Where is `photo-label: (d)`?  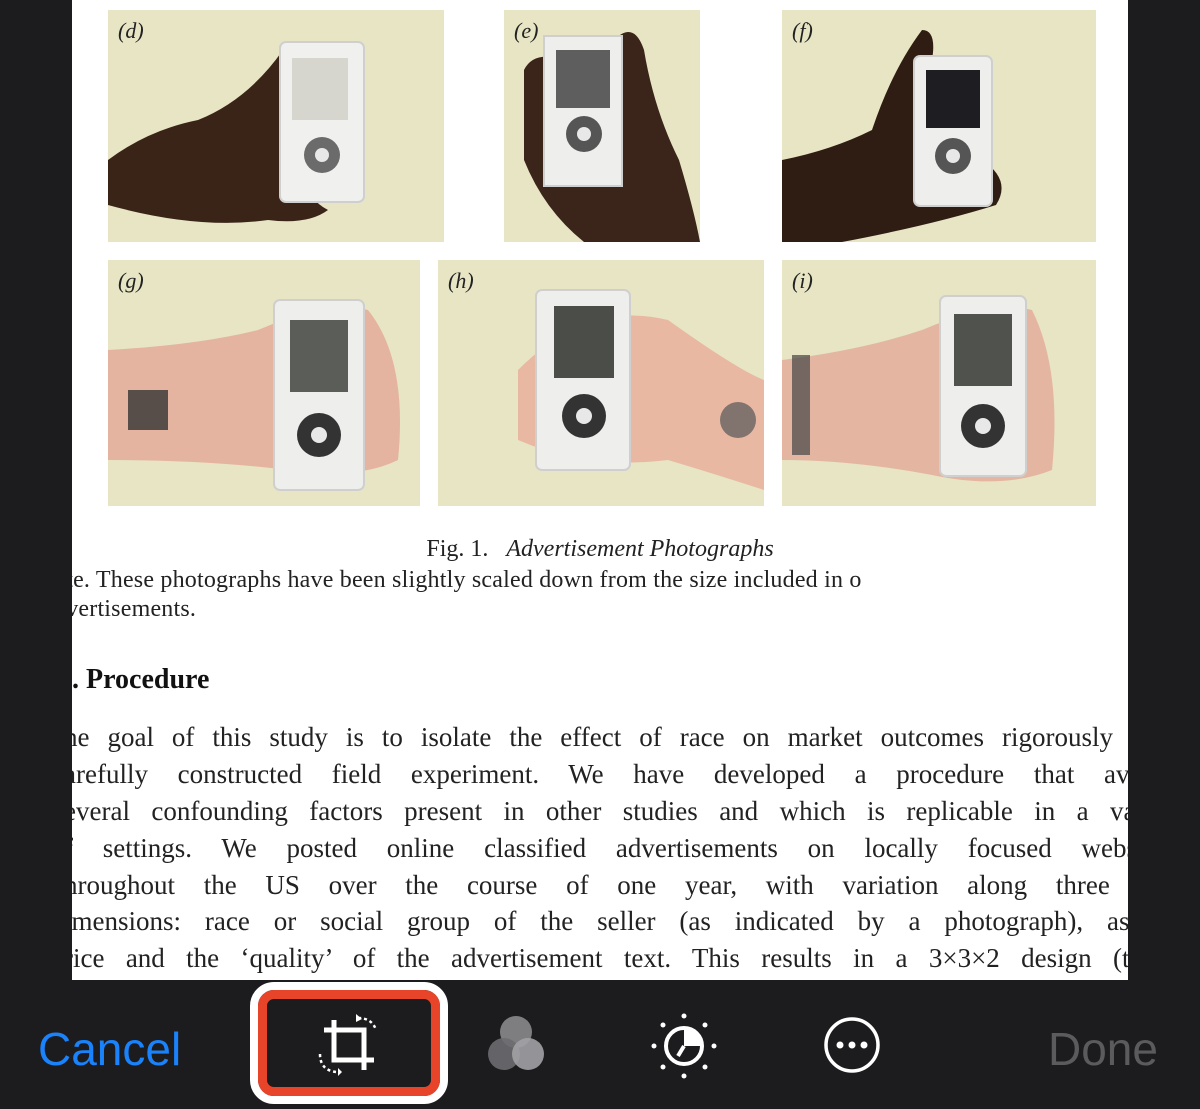
photo-label: (d) is located at coordinates (131, 30).